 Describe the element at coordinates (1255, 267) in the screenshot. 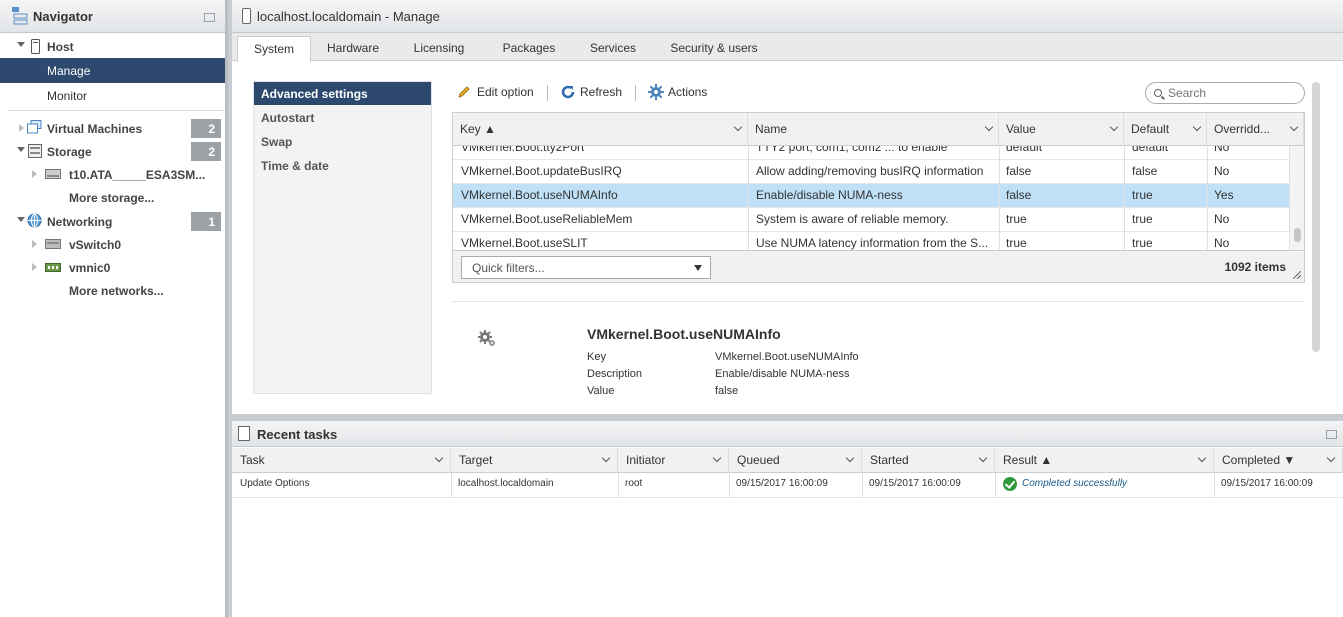

I see `item-count: 1092 items` at that location.